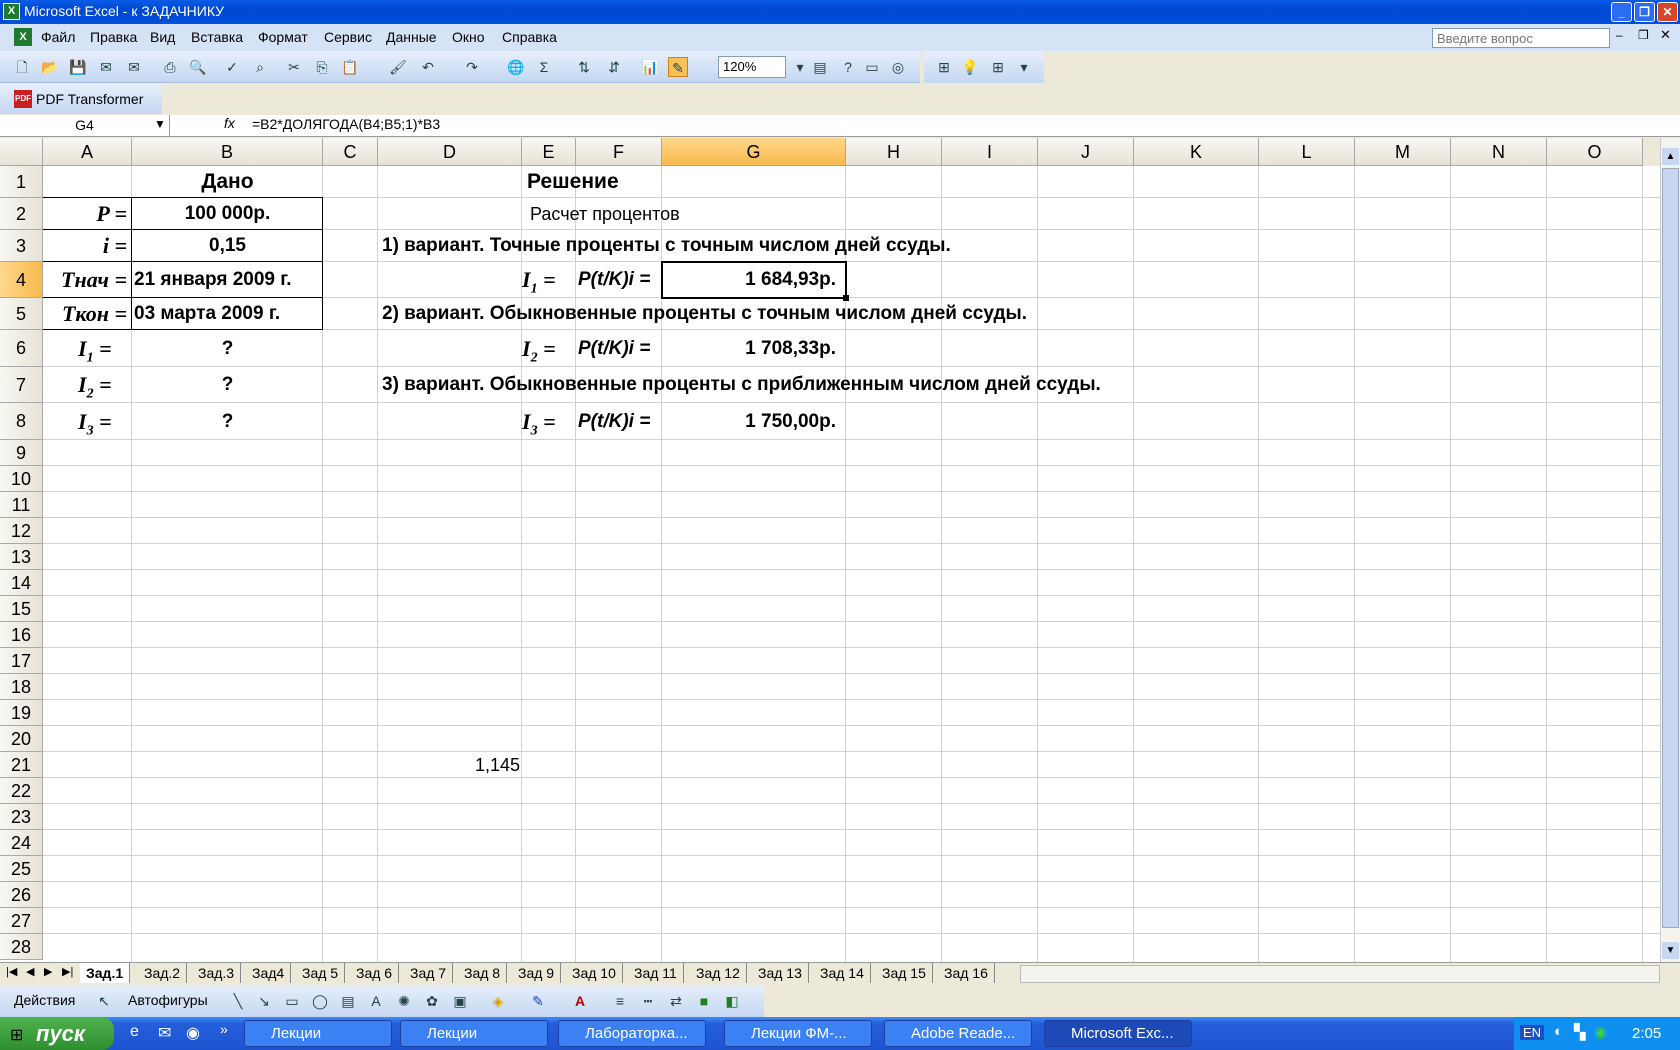 This screenshot has height=1050, width=1680. Describe the element at coordinates (450, 152) in the screenshot. I see `column-header-d: D` at that location.